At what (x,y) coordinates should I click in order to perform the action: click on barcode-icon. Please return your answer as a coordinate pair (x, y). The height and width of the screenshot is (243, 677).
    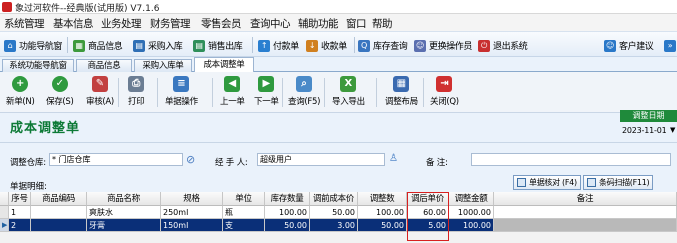
    Looking at the image, I should click on (591, 182).